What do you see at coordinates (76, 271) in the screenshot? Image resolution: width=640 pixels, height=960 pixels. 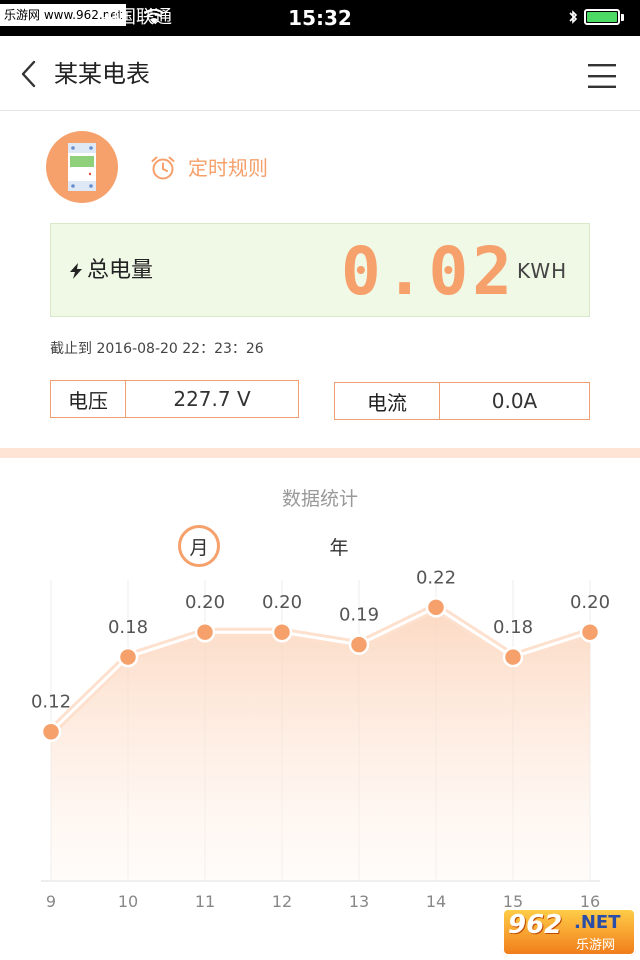 I see `lightning-icon` at bounding box center [76, 271].